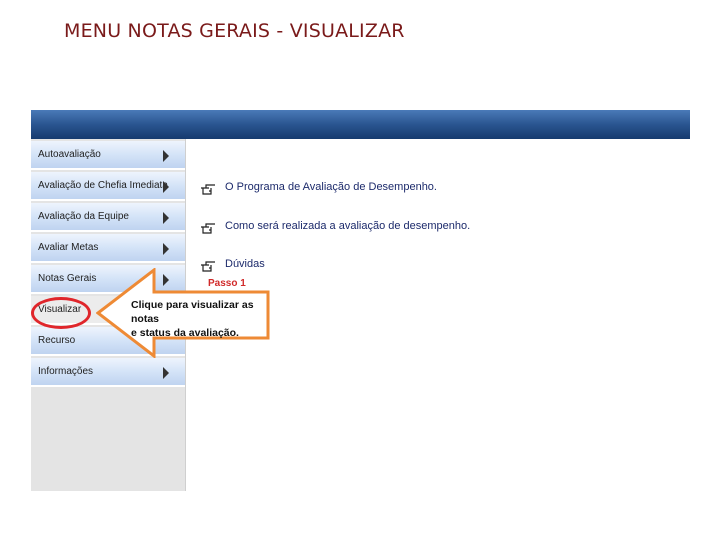 This screenshot has width=720, height=540. I want to click on sidebar-item-label: Avaliação da Equipe, so click(83, 216).